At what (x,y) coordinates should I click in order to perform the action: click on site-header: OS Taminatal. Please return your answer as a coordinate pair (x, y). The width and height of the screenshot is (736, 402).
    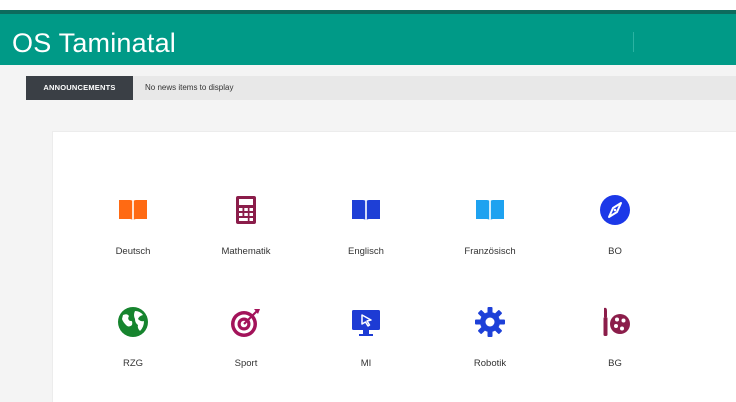
    Looking at the image, I should click on (368, 37).